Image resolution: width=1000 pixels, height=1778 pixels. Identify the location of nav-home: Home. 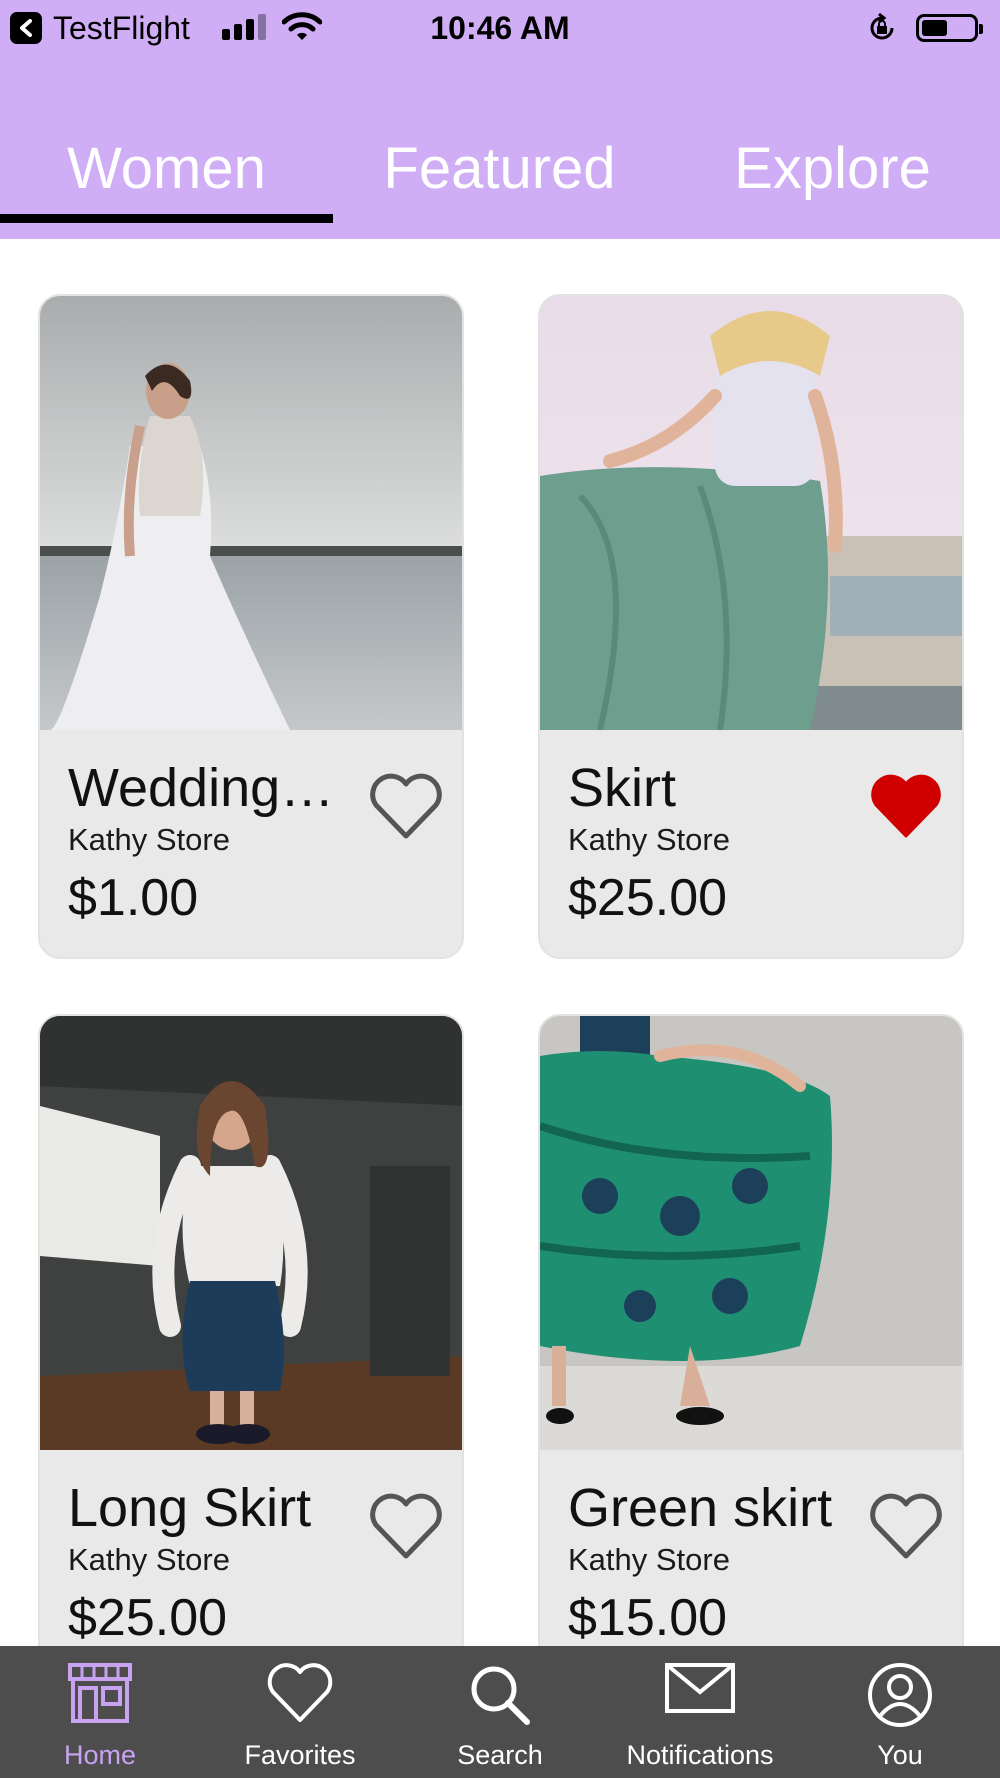
(100, 1712).